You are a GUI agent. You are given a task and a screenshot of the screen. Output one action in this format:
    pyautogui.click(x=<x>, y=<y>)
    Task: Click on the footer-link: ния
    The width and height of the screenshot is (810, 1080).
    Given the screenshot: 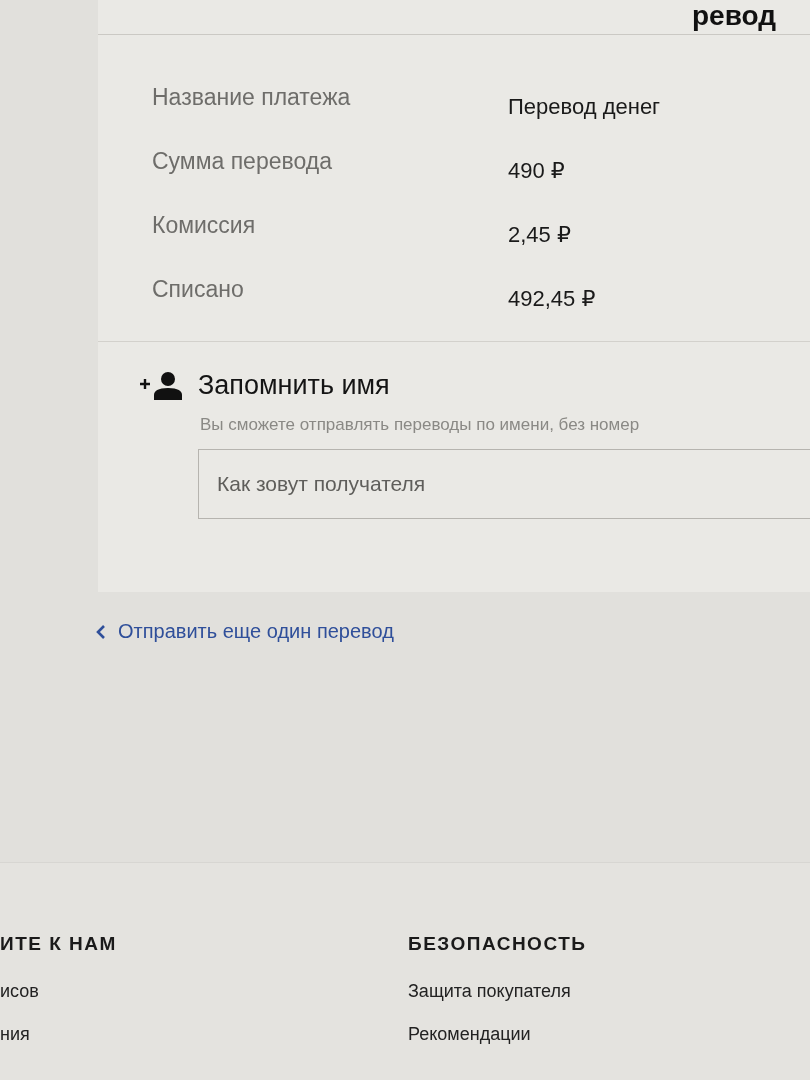 What is the action you would take?
    pyautogui.click(x=150, y=1034)
    